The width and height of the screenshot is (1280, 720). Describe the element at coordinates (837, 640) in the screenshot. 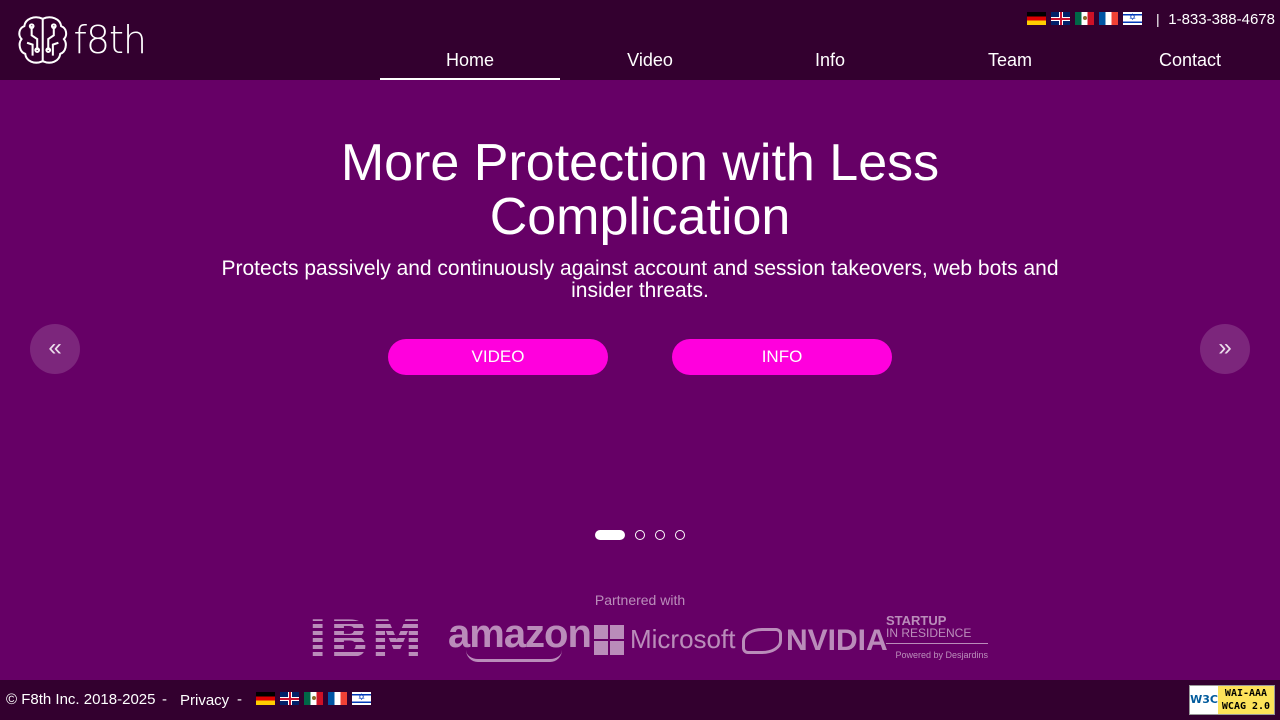

I see `nvidia-wordmark: NVIDIA` at that location.